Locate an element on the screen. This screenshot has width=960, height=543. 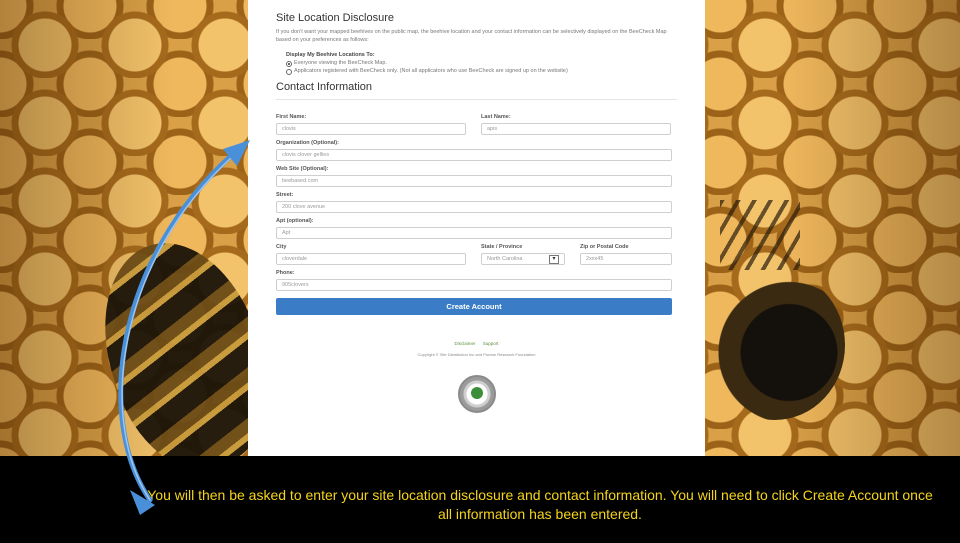
create-account-button: Create Account is located at coordinates (474, 306).